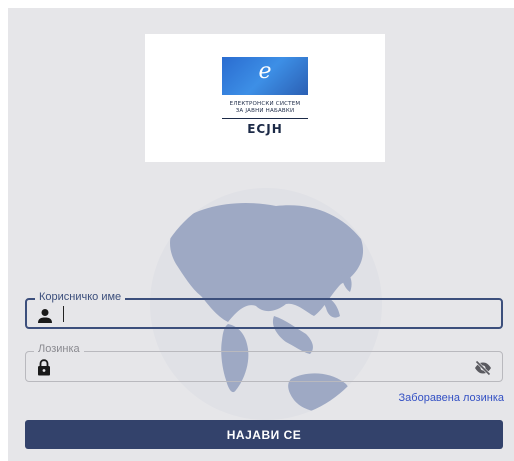 Image resolution: width=514 pixels, height=461 pixels. I want to click on username-field: Корисничко име, so click(264, 310).